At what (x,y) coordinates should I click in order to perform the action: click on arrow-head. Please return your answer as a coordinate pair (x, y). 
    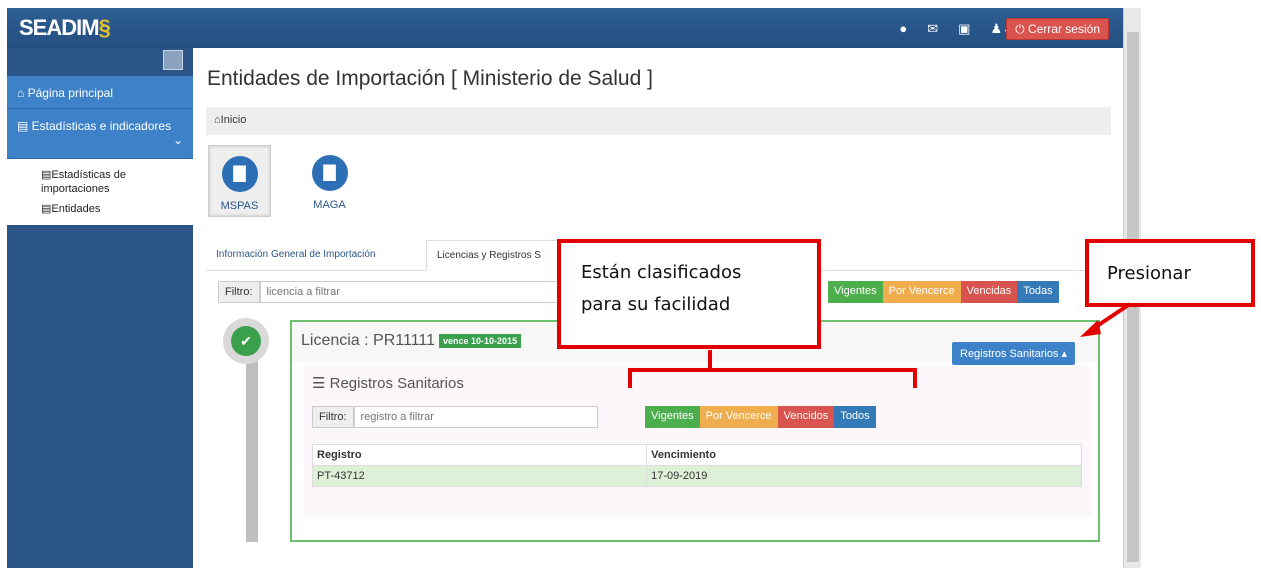
    Looking at the image, I should click on (1090, 328).